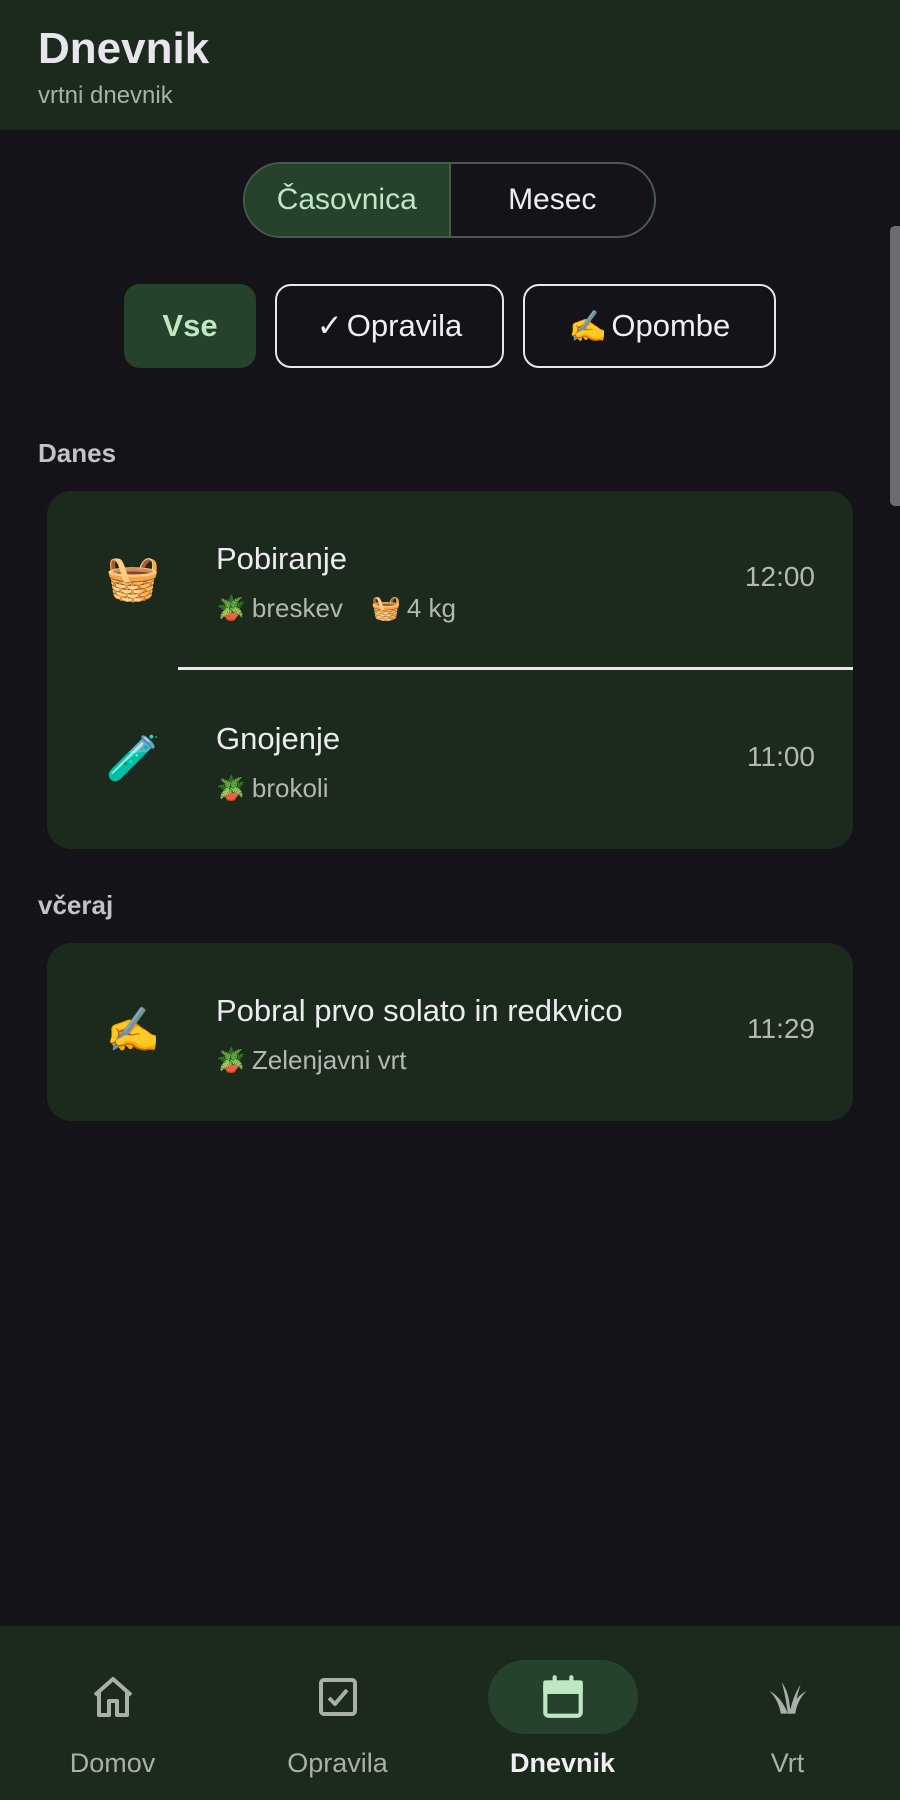 This screenshot has width=900, height=1800. Describe the element at coordinates (781, 1028) in the screenshot. I see `entry-time: 11:29` at that location.